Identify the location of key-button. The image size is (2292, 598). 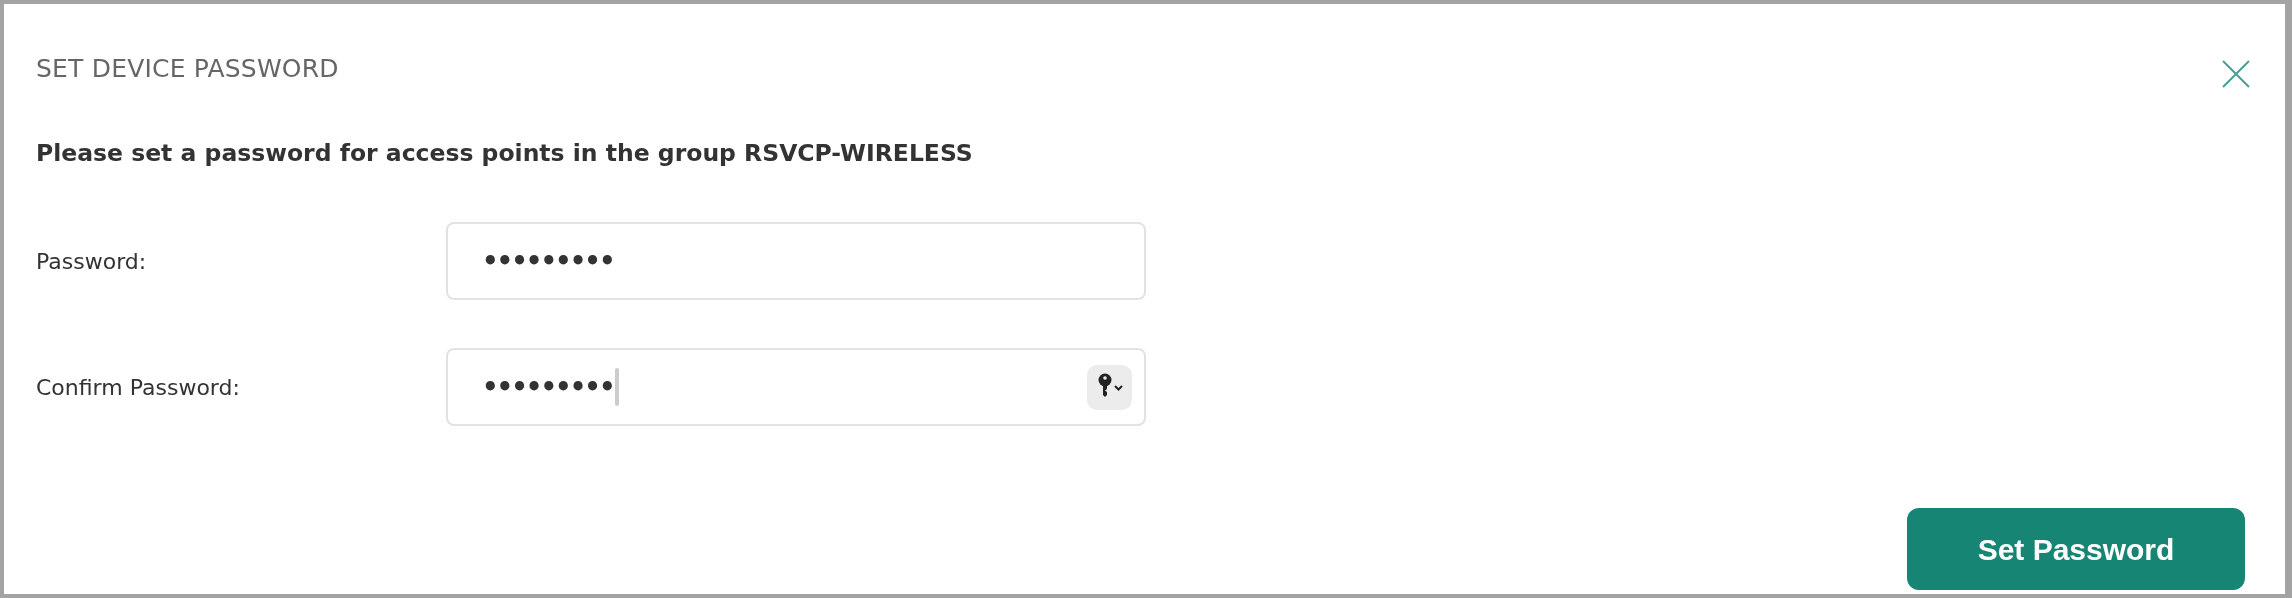
(1109, 387).